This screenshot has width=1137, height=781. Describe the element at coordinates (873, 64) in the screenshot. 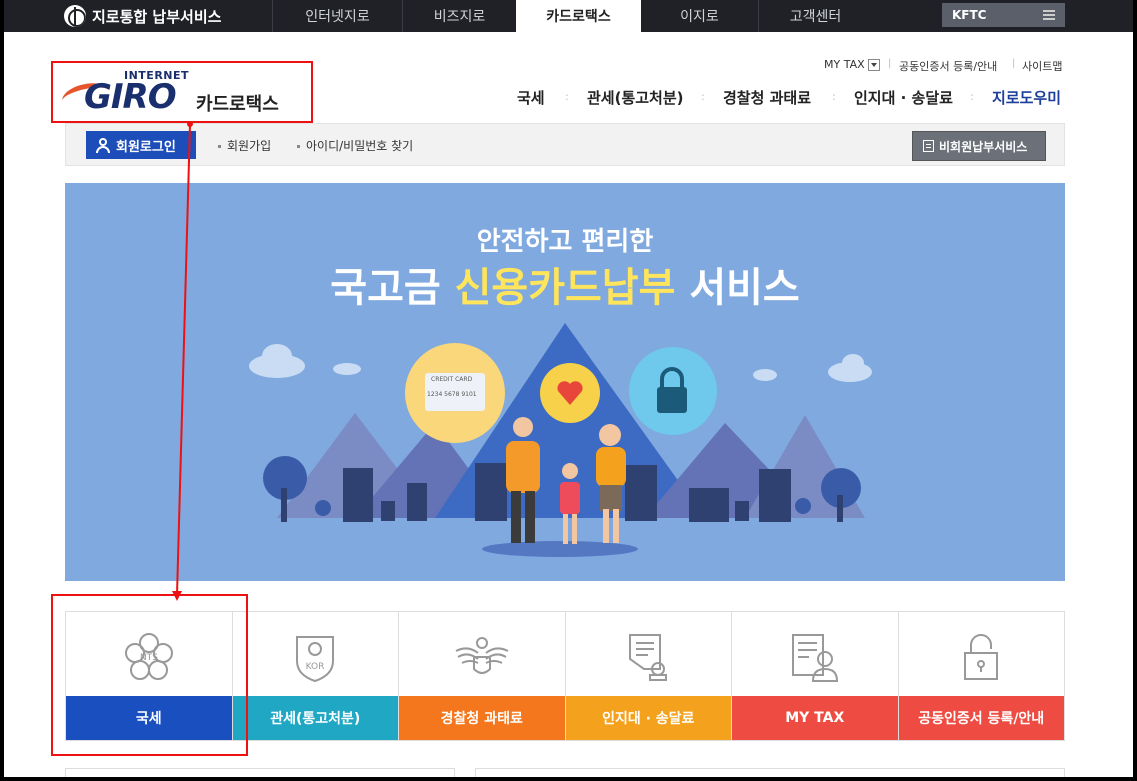

I see `dropdown-arrow-icon` at that location.